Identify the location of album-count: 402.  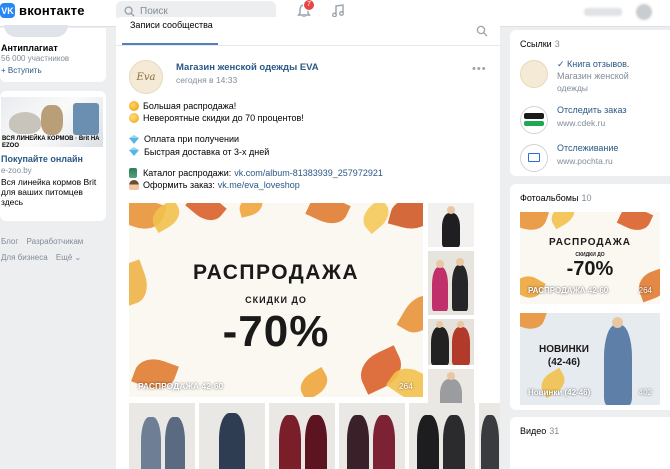
(645, 392).